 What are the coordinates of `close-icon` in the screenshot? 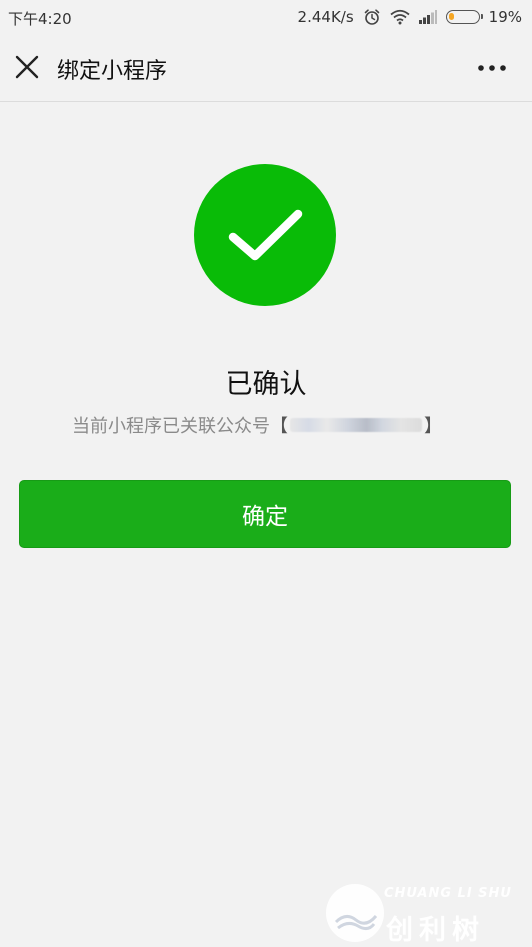 It's located at (27, 67).